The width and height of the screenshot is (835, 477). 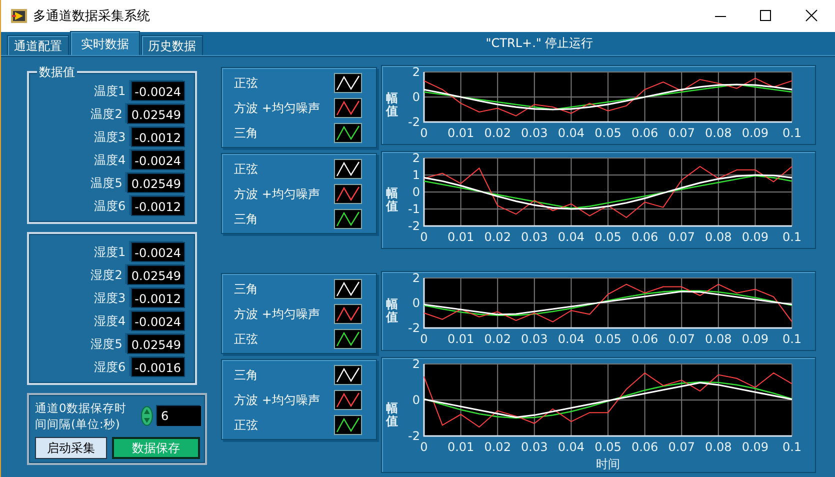 What do you see at coordinates (110, 252) in the screenshot?
I see `reading-label: 湿度1` at bounding box center [110, 252].